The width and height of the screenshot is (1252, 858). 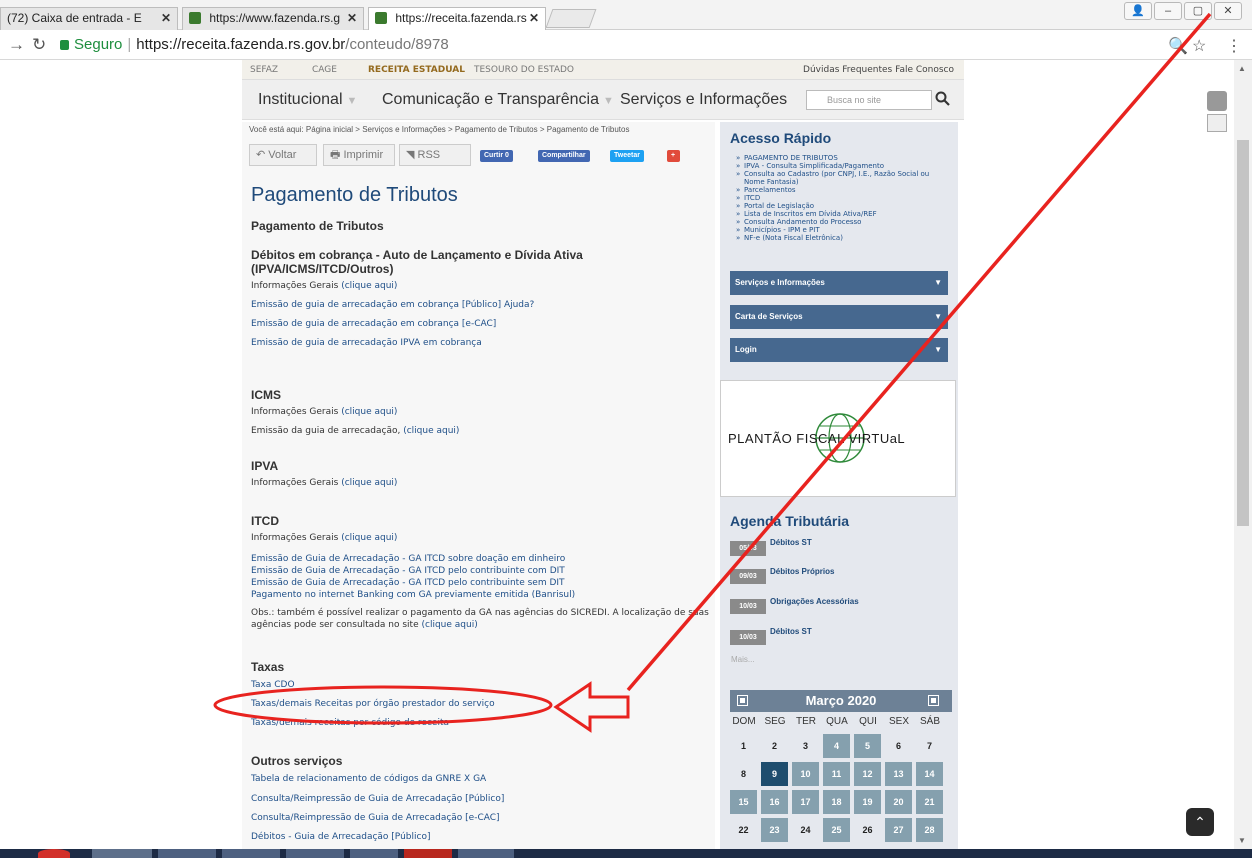 What do you see at coordinates (843, 222) in the screenshot?
I see `quick-link: Consulta Andamento do Processo` at bounding box center [843, 222].